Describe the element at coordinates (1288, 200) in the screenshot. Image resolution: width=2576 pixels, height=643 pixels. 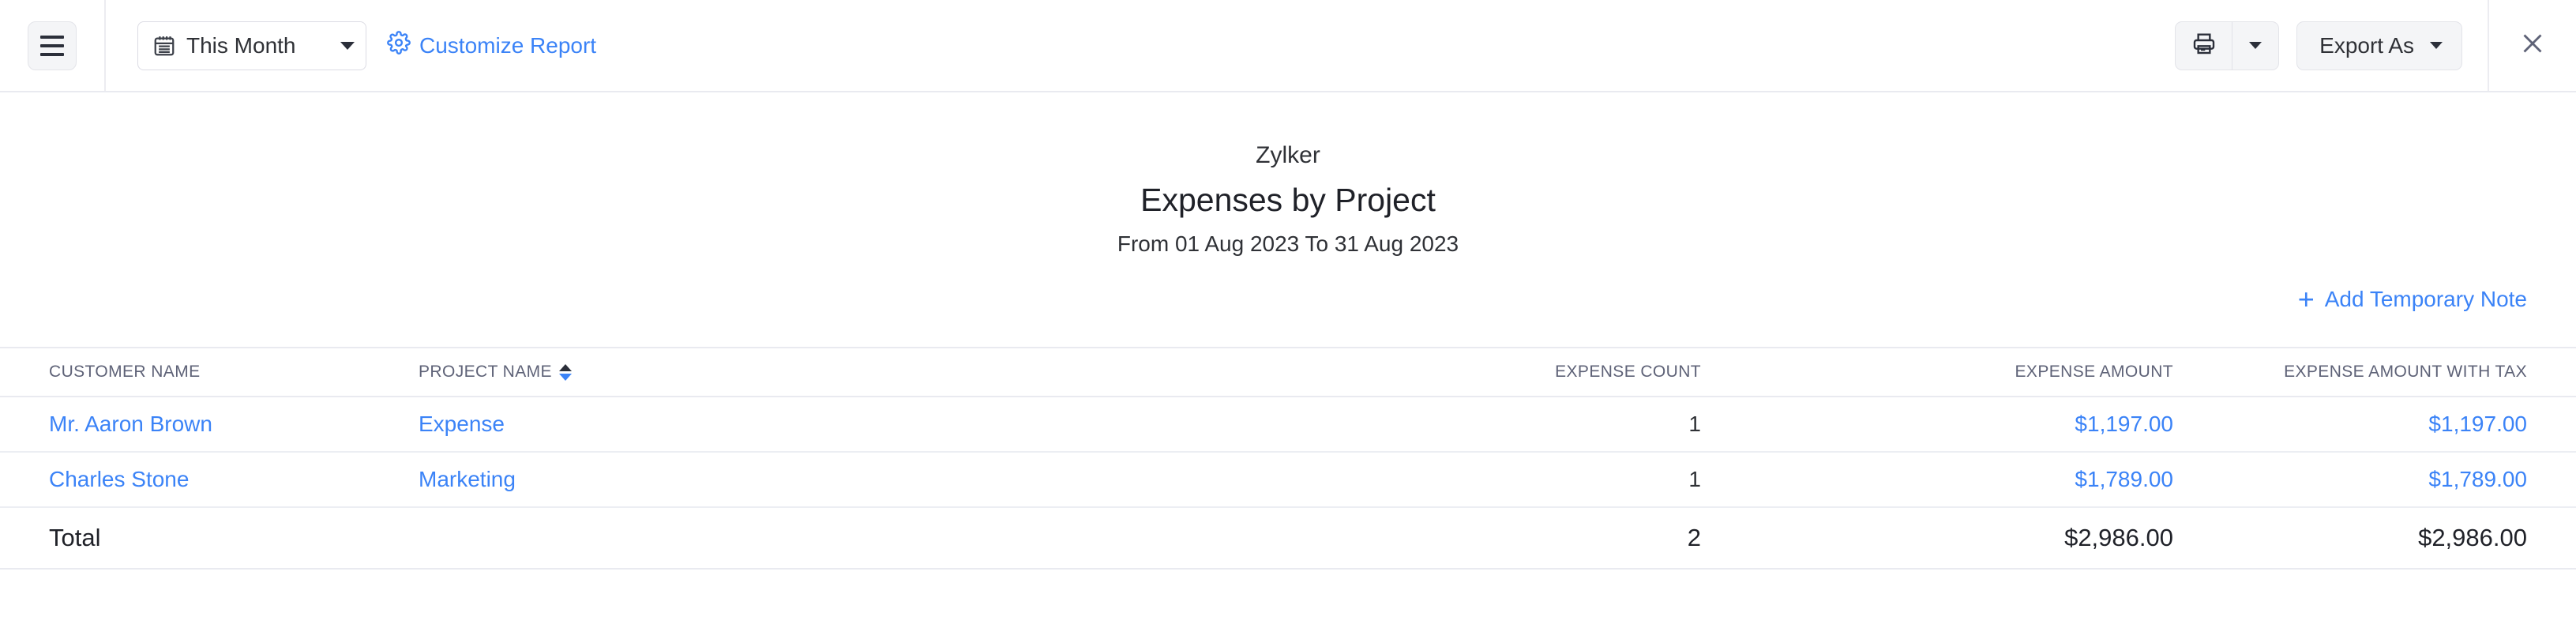
I see `page-title: Expenses by Project` at that location.